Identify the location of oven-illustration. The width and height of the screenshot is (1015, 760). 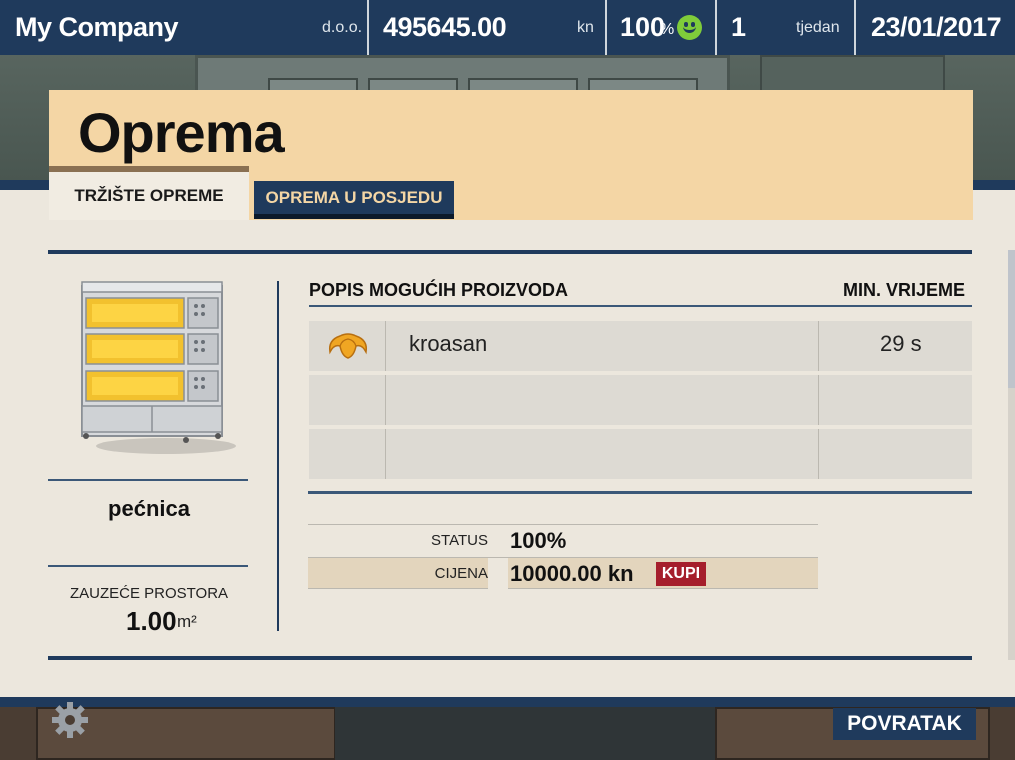
(158, 367).